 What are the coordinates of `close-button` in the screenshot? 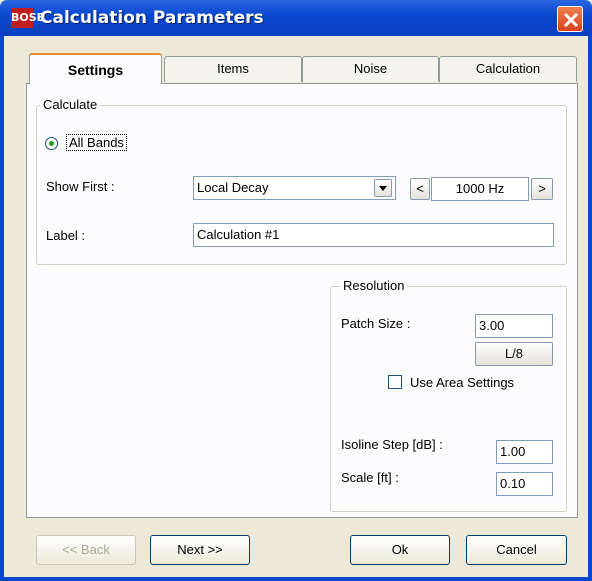 It's located at (570, 19).